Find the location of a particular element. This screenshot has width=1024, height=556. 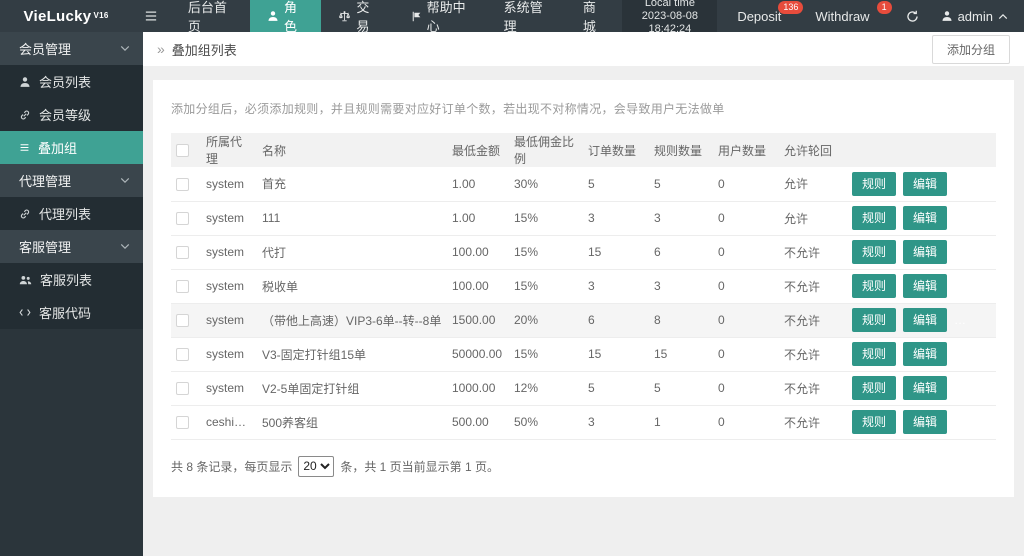

cell-rule-count: 15 is located at coordinates (681, 354).